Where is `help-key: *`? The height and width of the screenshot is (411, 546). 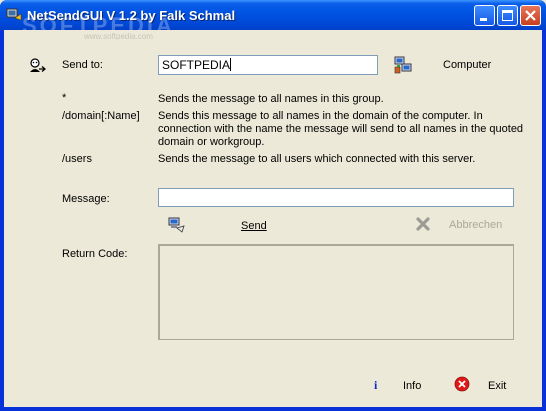
help-key: * is located at coordinates (64, 98).